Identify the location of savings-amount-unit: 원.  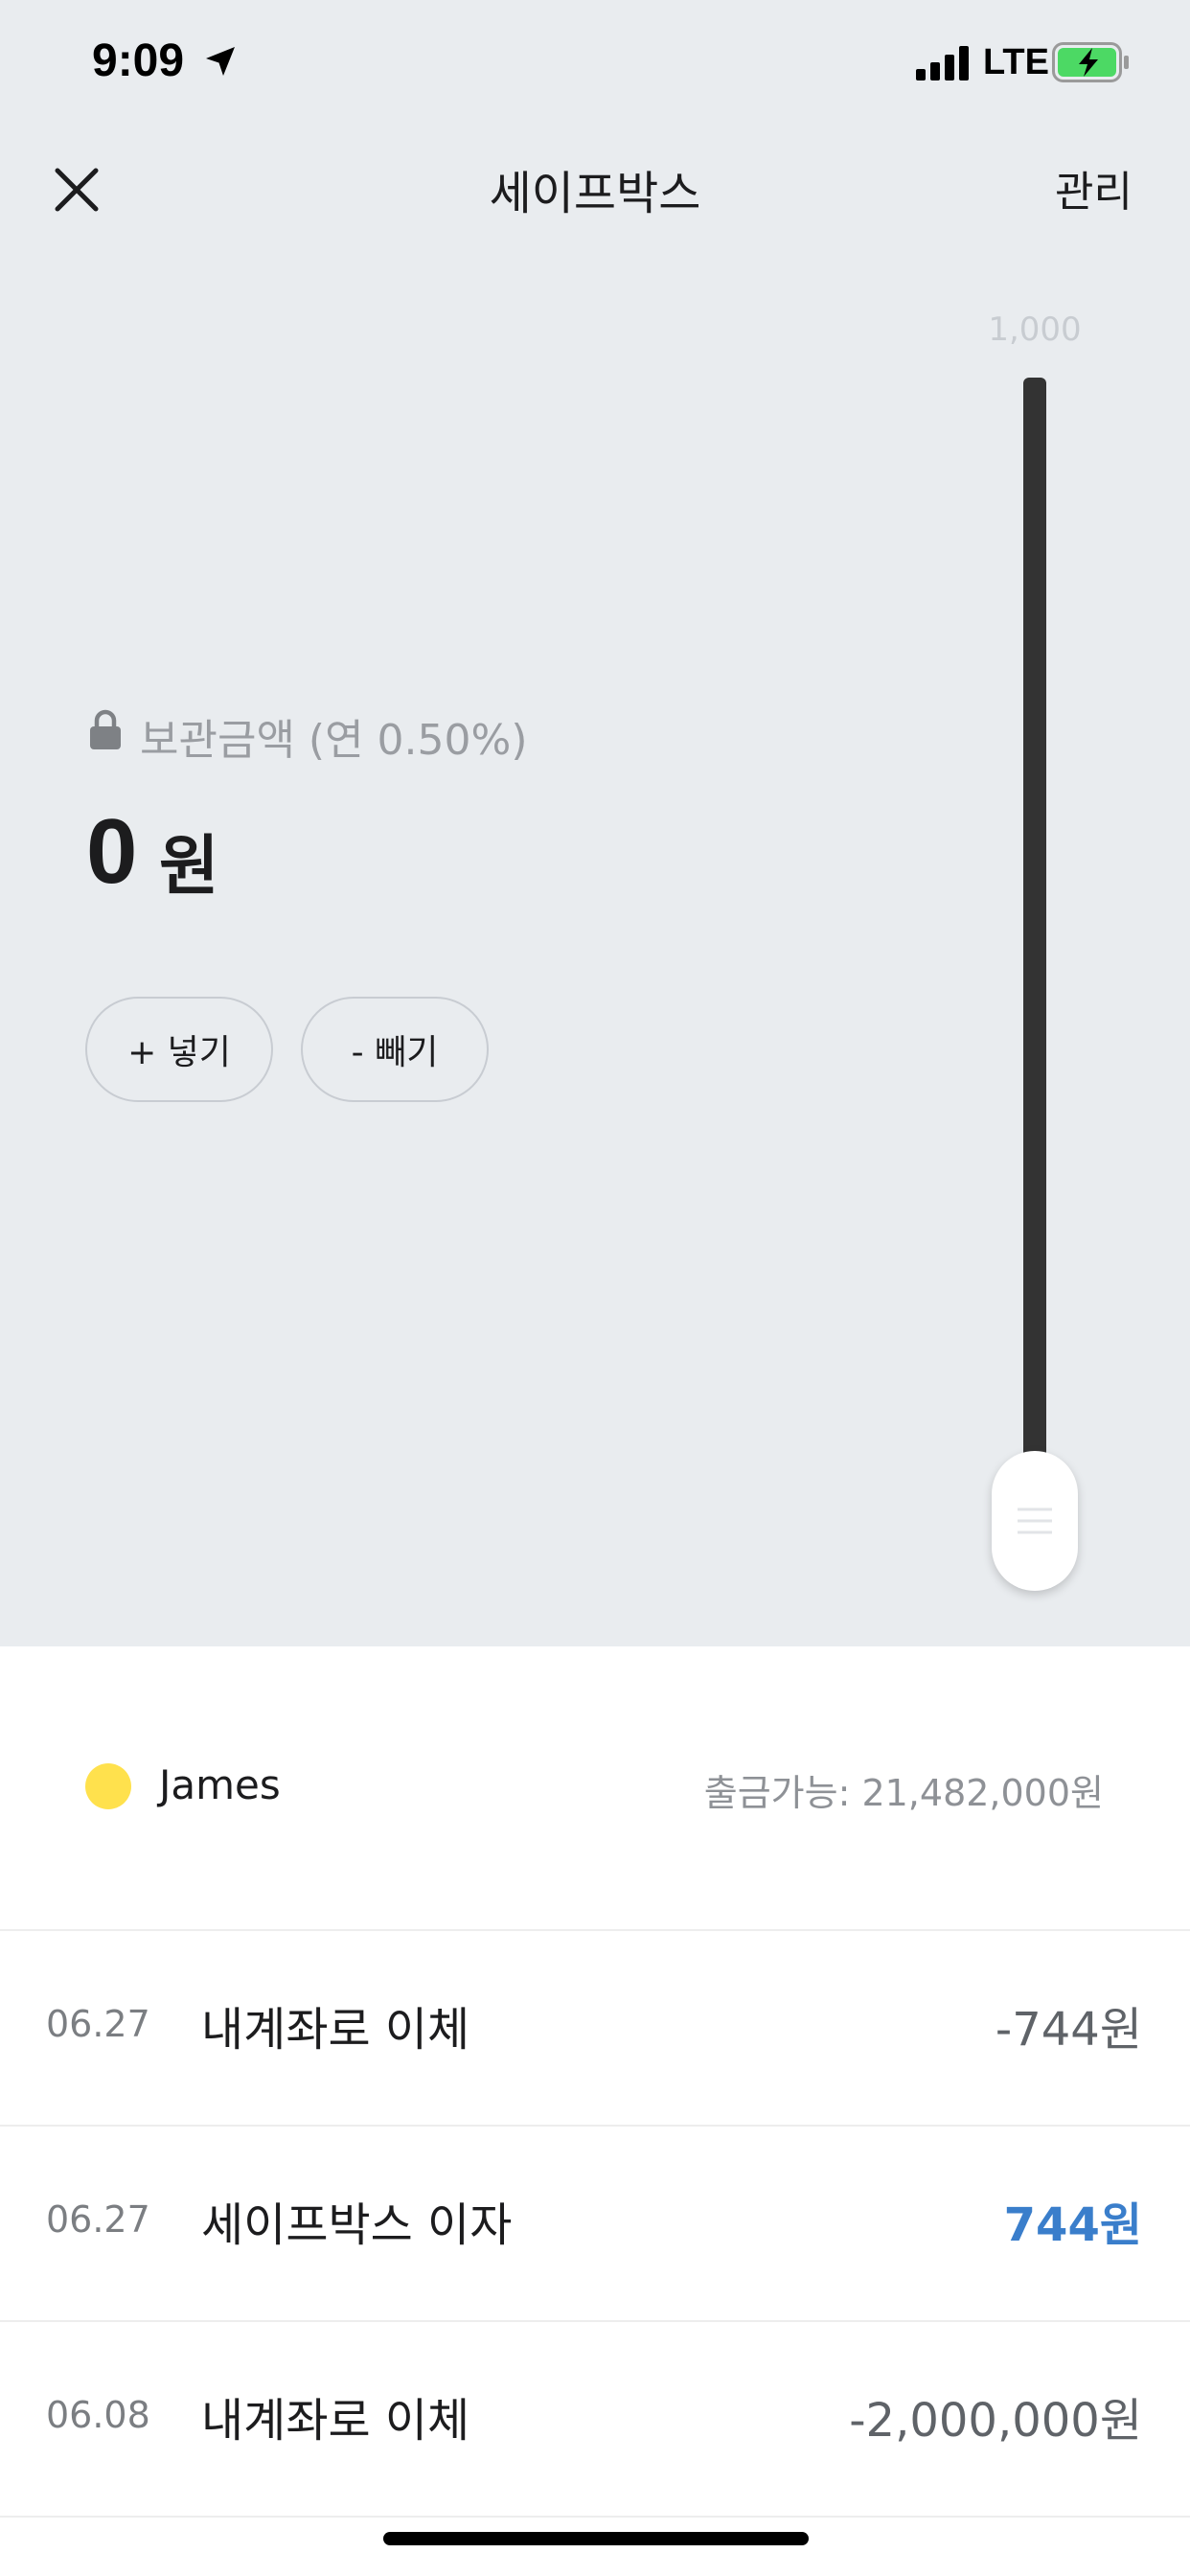
(189, 867).